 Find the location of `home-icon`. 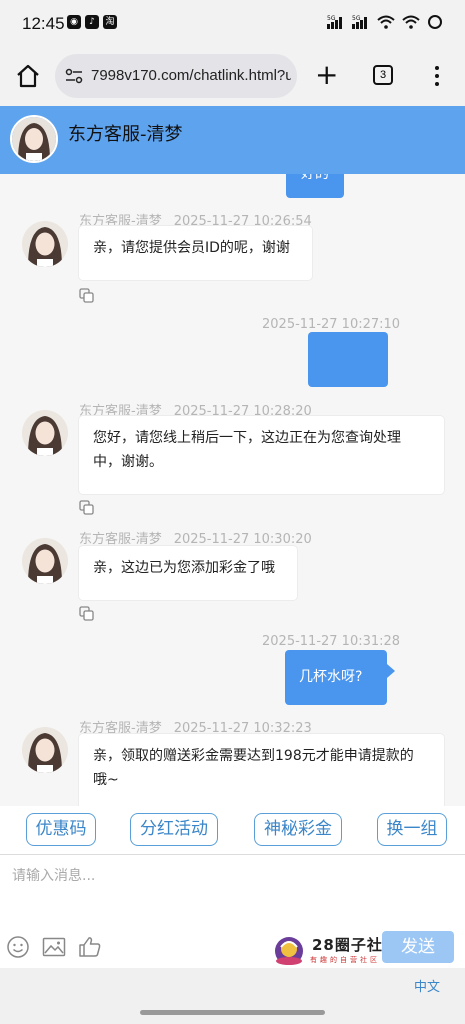

home-icon is located at coordinates (28, 76).